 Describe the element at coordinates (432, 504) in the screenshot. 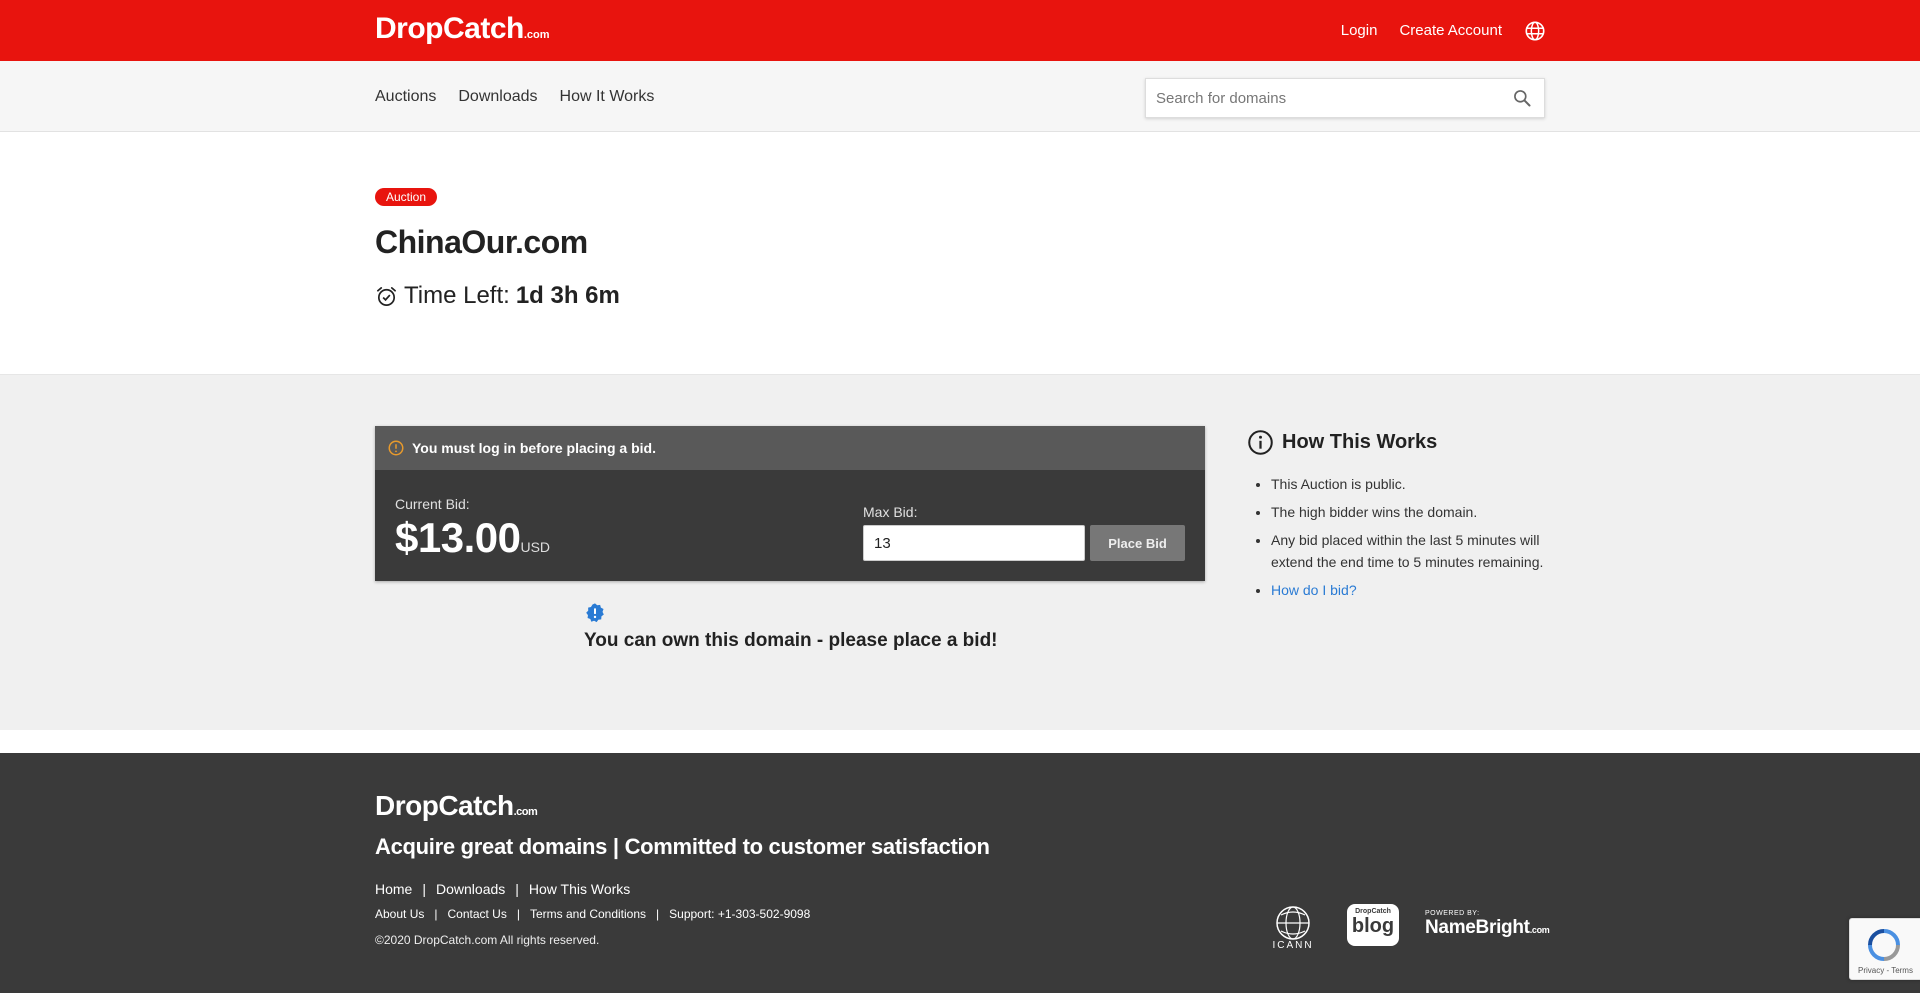

I see `current-bid-label: Current Bid:` at that location.